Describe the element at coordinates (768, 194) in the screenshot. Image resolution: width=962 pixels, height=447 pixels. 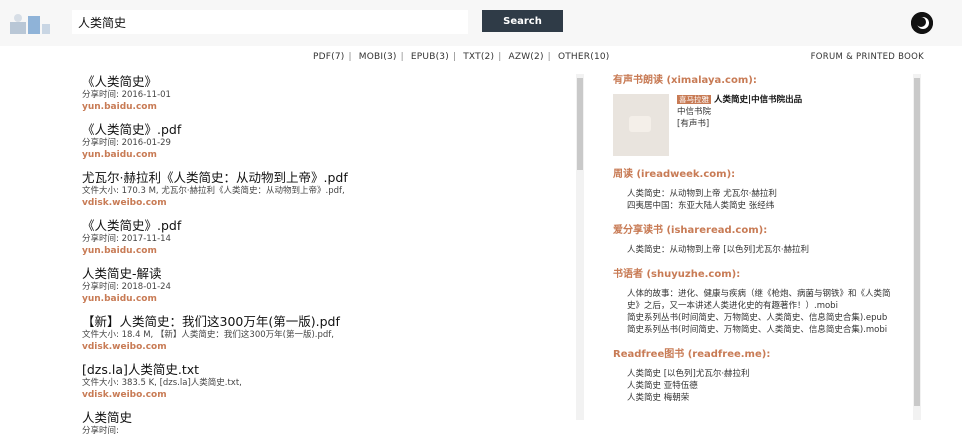
I see `section-item: 人类简史：从动物到上帝 尤瓦尔·赫拉利` at that location.